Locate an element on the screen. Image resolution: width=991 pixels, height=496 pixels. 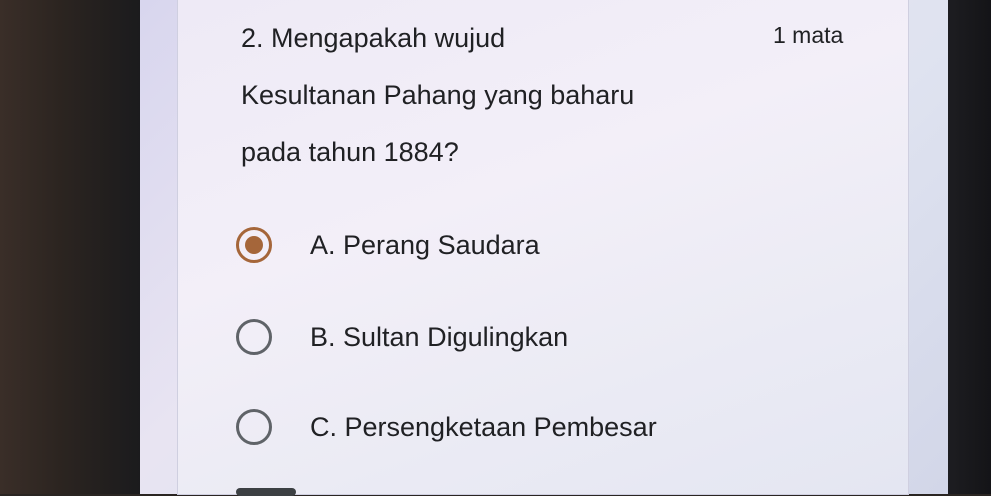
device-bezel-right is located at coordinates (969, 247).